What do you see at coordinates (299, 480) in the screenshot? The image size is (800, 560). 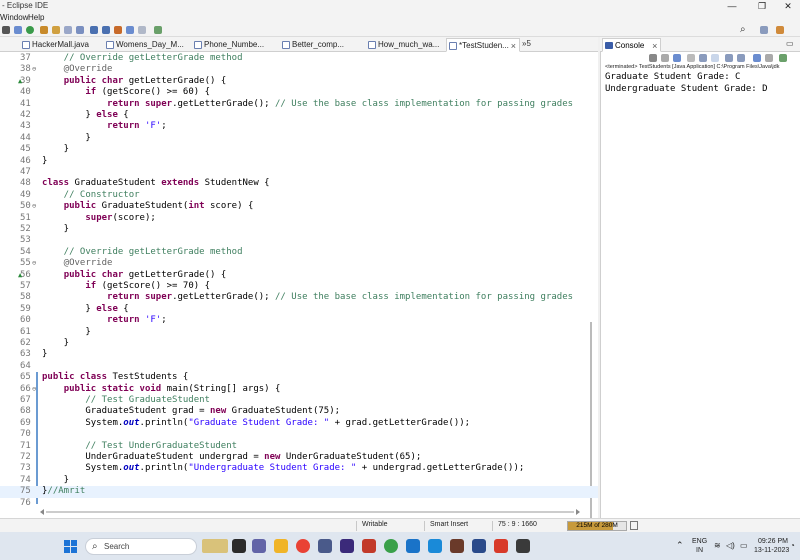 I see `code-line: 74 }` at bounding box center [299, 480].